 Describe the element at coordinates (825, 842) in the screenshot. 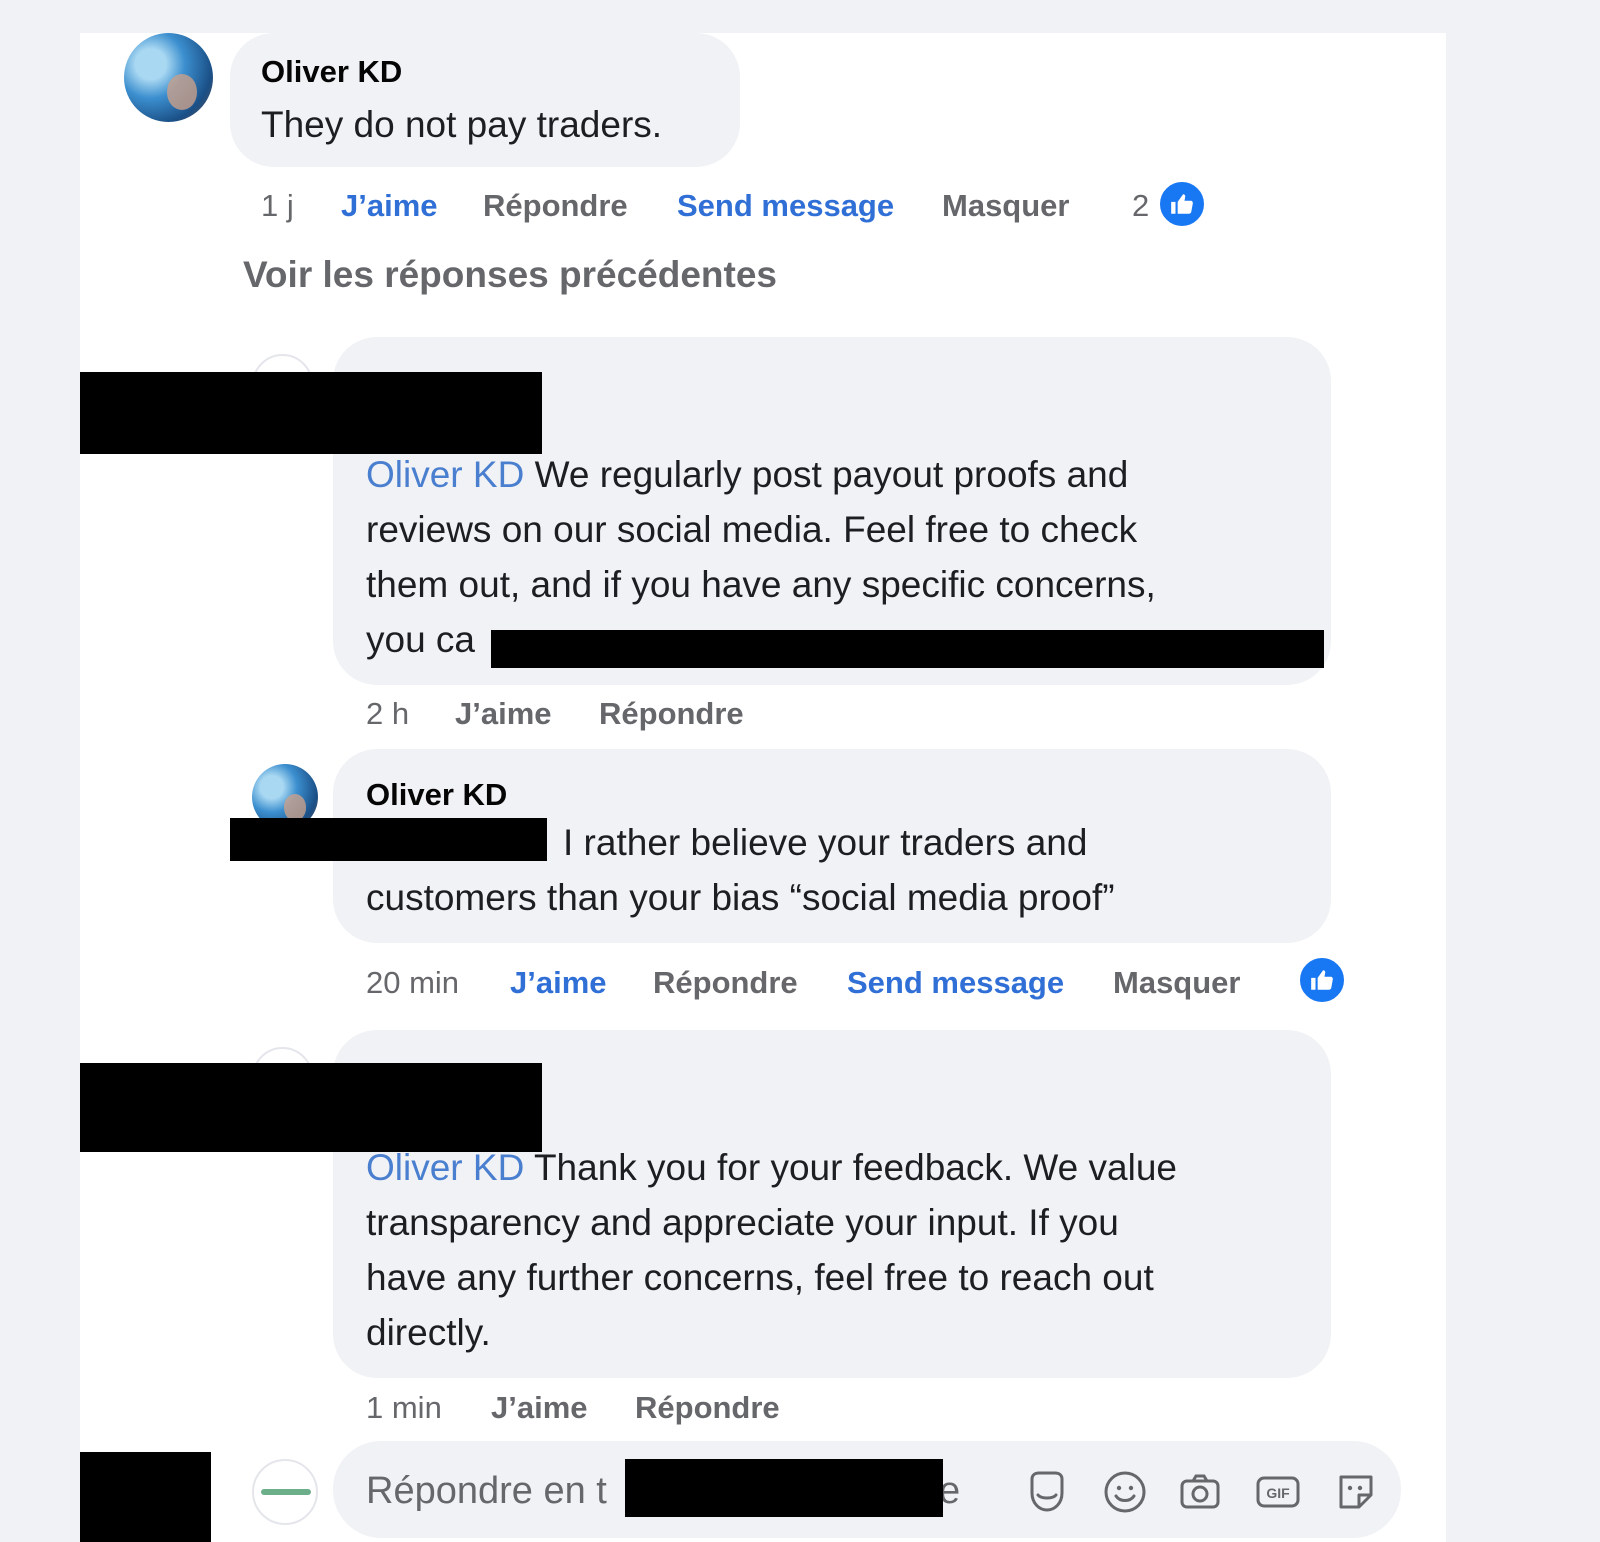

I see `reply-text-line: I rather believe your traders and` at that location.